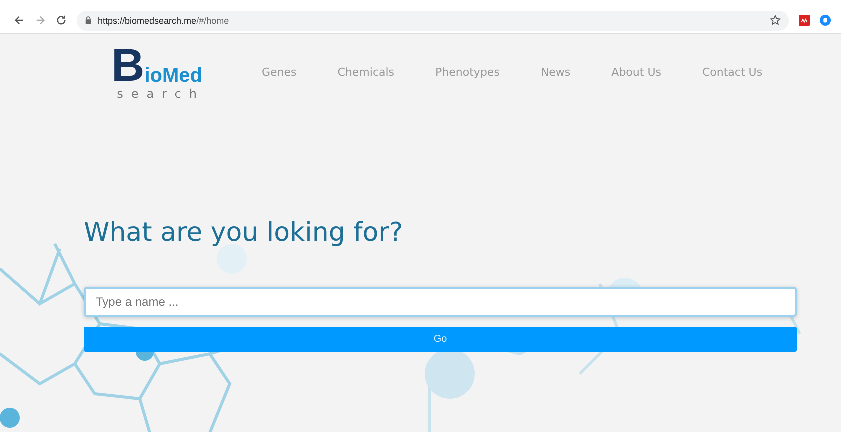 This screenshot has width=841, height=432. What do you see at coordinates (164, 21) in the screenshot?
I see `url-text: https://biomedsearch.me/#/home` at bounding box center [164, 21].